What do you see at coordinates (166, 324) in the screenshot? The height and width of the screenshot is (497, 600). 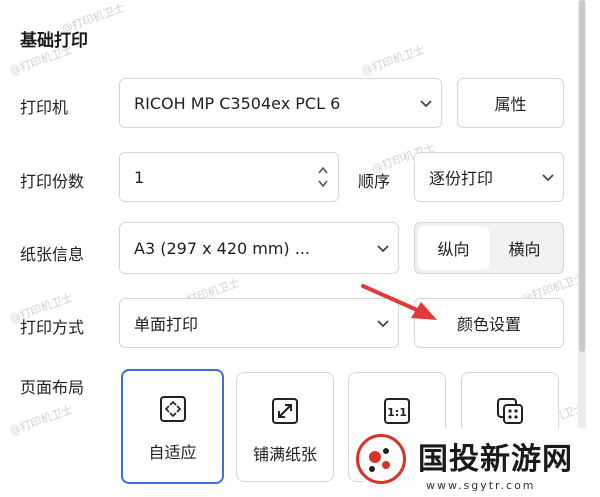 I see `print-mode-value: 单面打印` at bounding box center [166, 324].